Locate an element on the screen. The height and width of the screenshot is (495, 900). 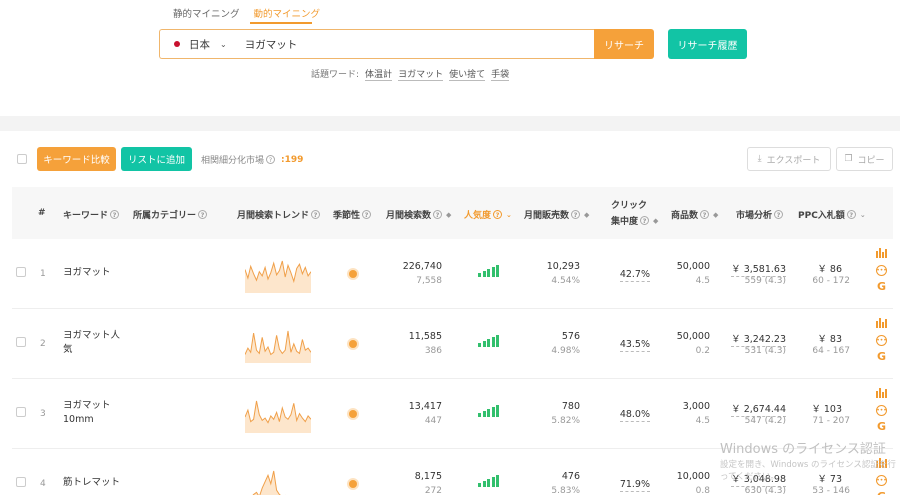
research-history-button: リサーチ履歴 is located at coordinates (707, 44).